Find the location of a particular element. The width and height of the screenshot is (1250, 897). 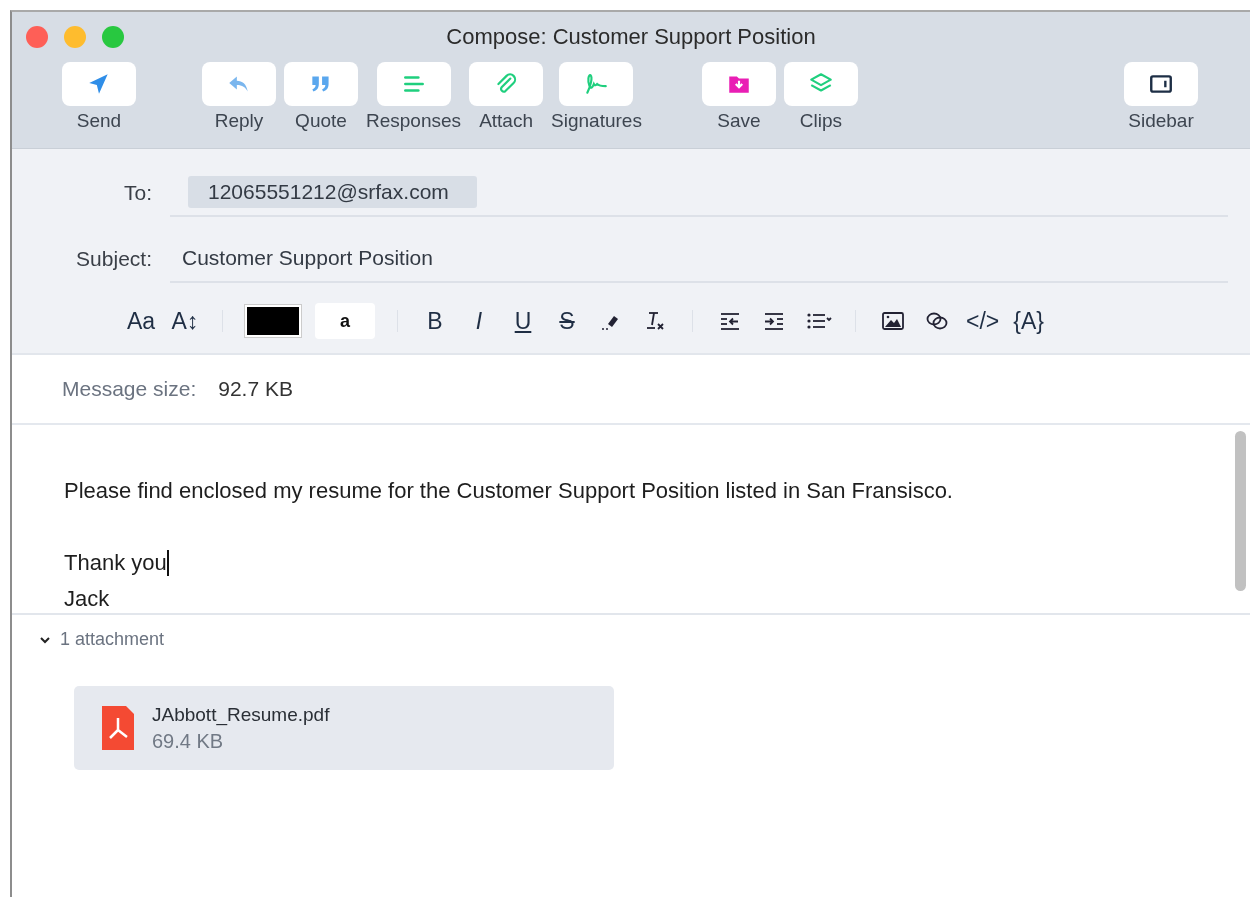

format-button: A↕ is located at coordinates (185, 321).